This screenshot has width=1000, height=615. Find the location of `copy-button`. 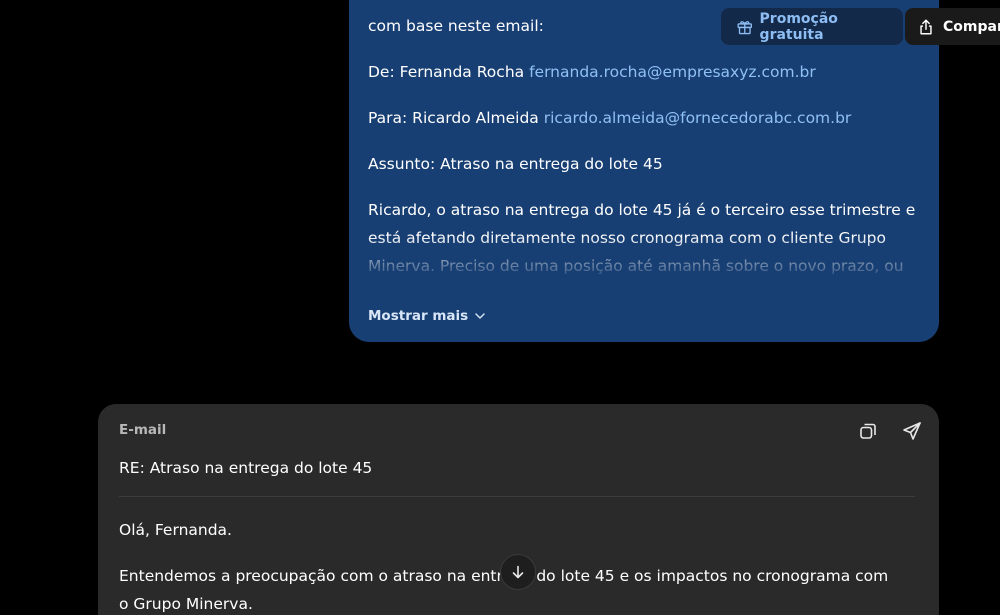

copy-button is located at coordinates (868, 431).